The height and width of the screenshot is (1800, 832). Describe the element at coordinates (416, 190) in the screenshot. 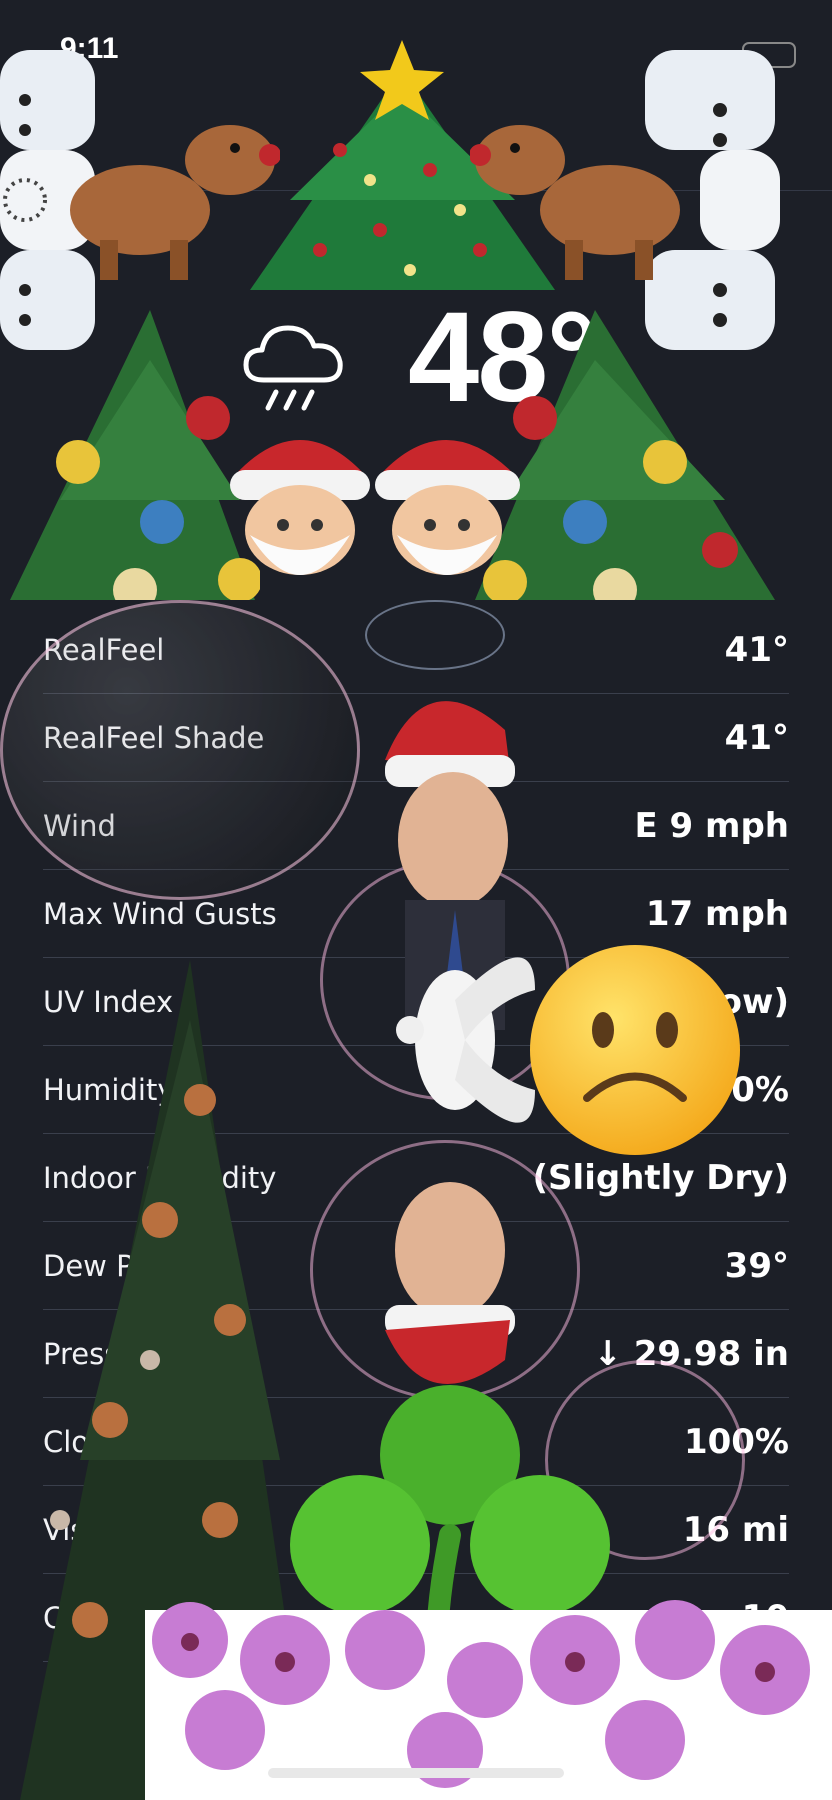

I see `header-divider` at that location.